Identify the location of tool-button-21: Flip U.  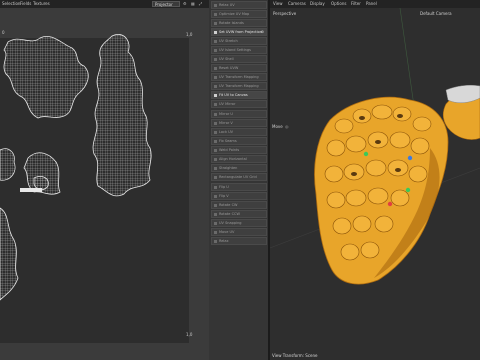
(239, 187).